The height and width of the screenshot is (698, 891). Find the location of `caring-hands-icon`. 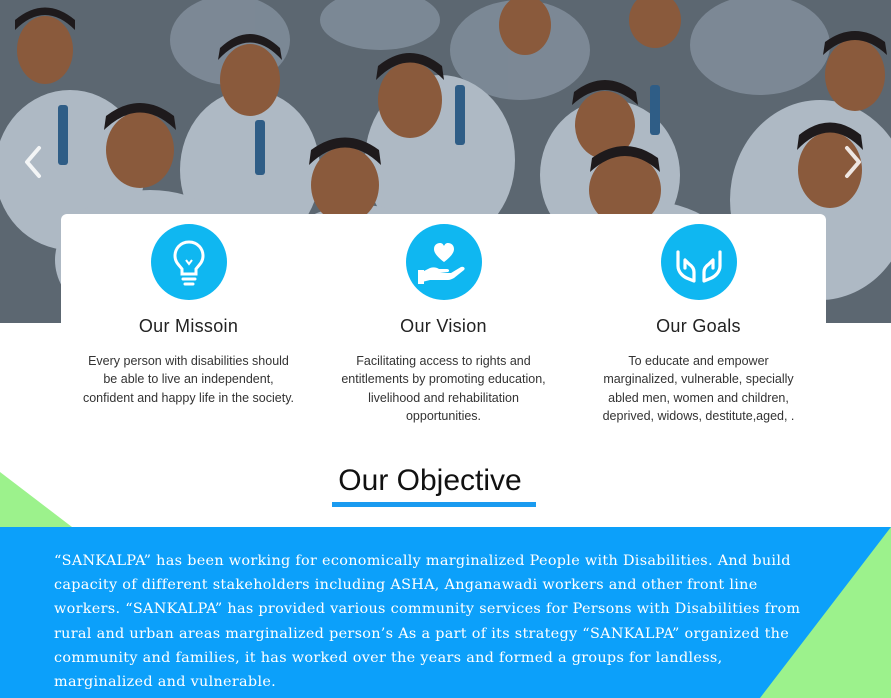

caring-hands-icon is located at coordinates (699, 266).